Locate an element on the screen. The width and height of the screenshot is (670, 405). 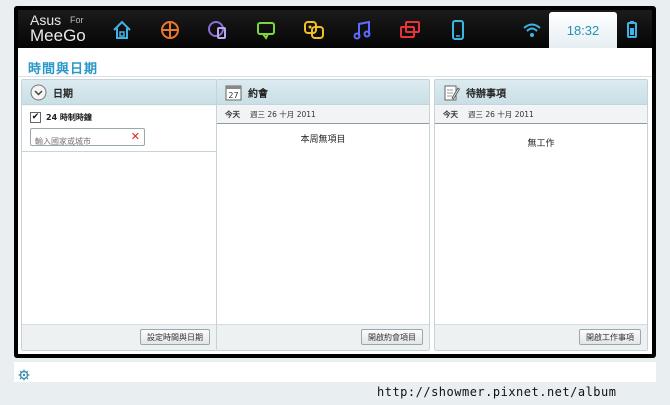
asus-meego-logo: Asus For MeeGo is located at coordinates (65, 29).